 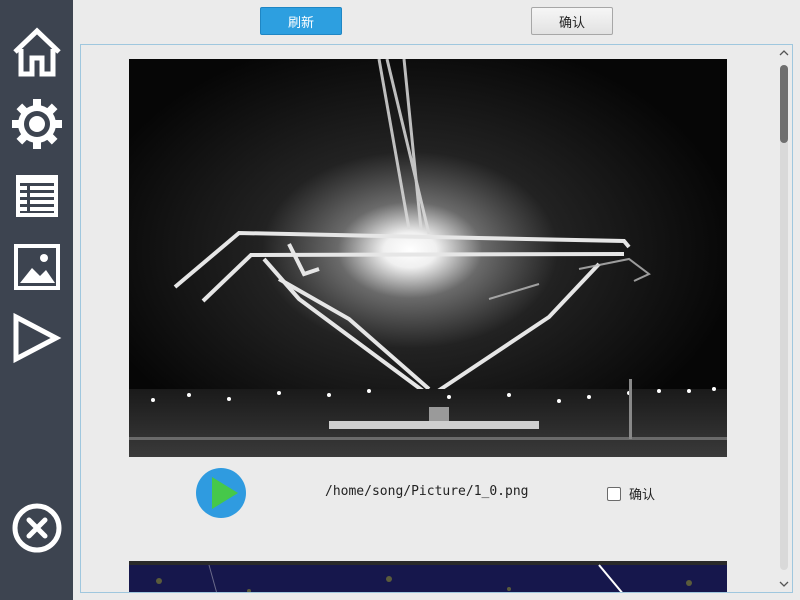 I want to click on next-camera-image-graphic, so click(x=428, y=576).